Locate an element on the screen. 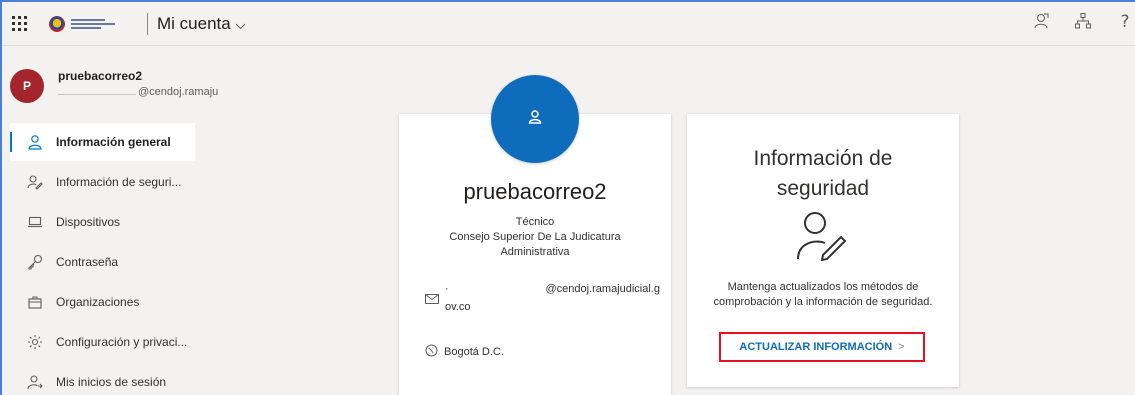 The image size is (1135, 395). sidebar-item-label: Mis inicios de sesión is located at coordinates (111, 382).